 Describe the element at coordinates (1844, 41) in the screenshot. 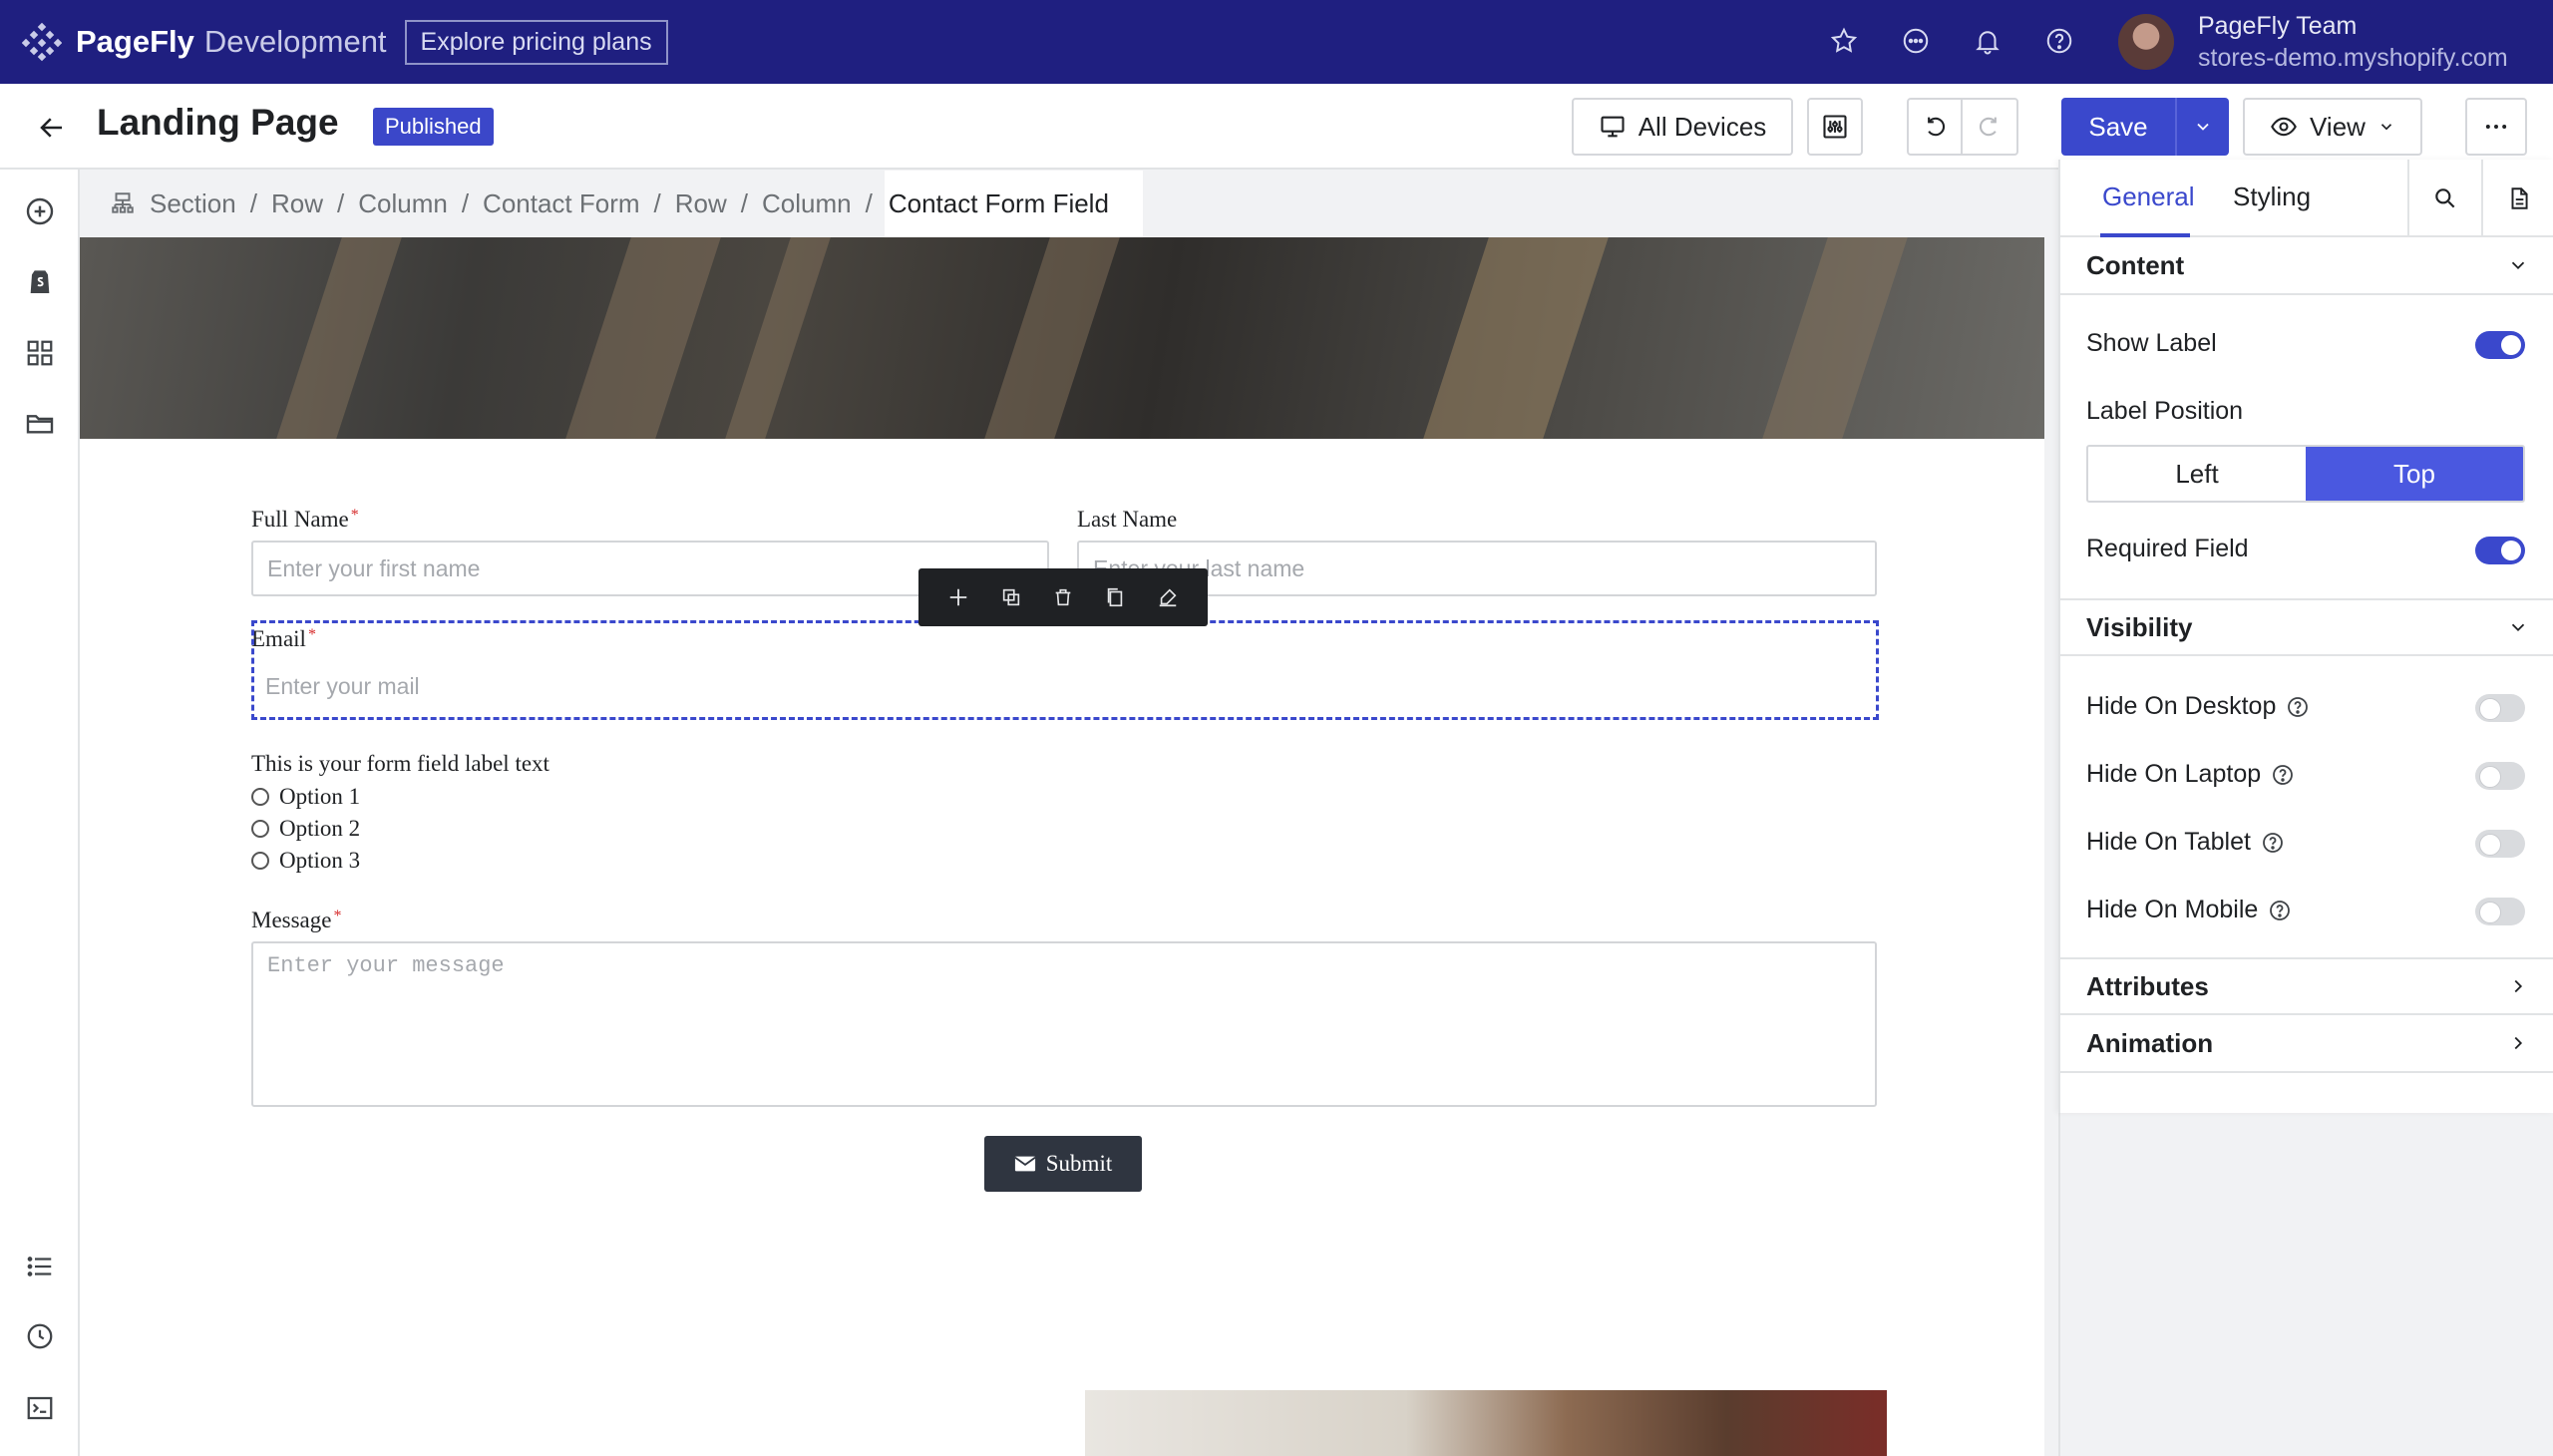

I see `star-icon` at that location.